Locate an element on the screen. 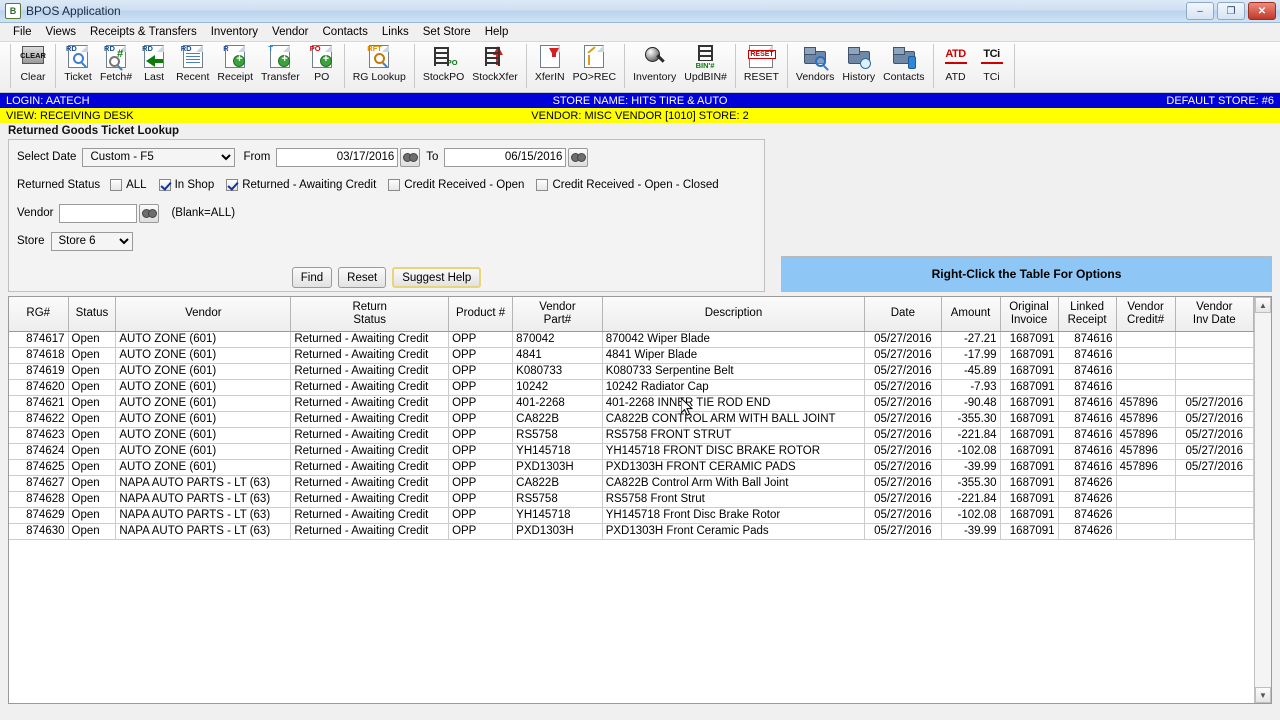 The height and width of the screenshot is (720, 1280). toolbar-button-stock-xfer: StockXfer is located at coordinates (495, 62).